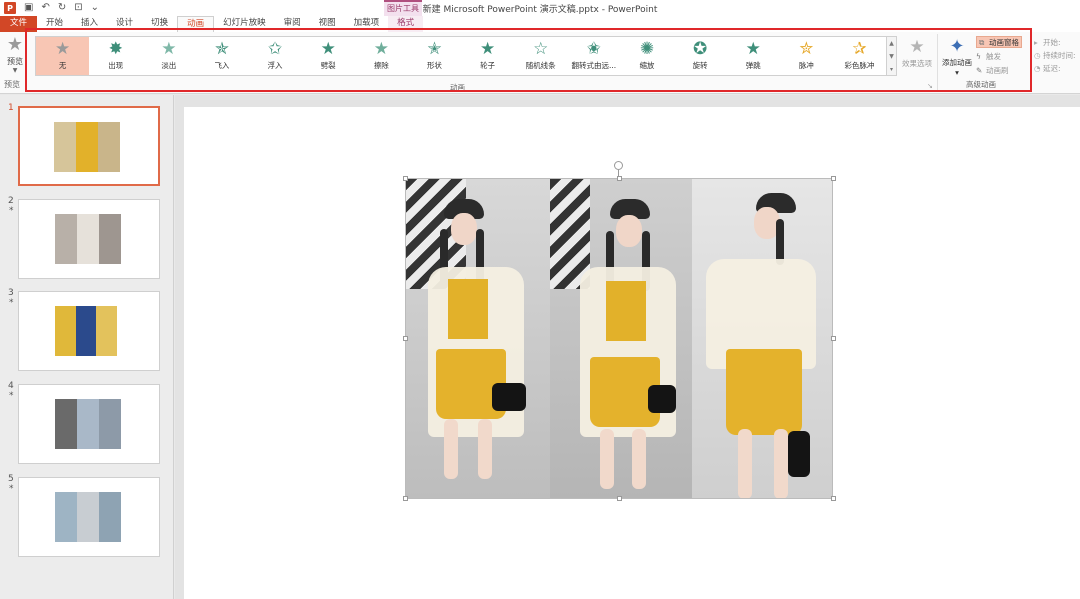 The height and width of the screenshot is (599, 1080). What do you see at coordinates (992, 71) in the screenshot?
I see `animation-painter-button: ✎ 动画刷` at bounding box center [992, 71].